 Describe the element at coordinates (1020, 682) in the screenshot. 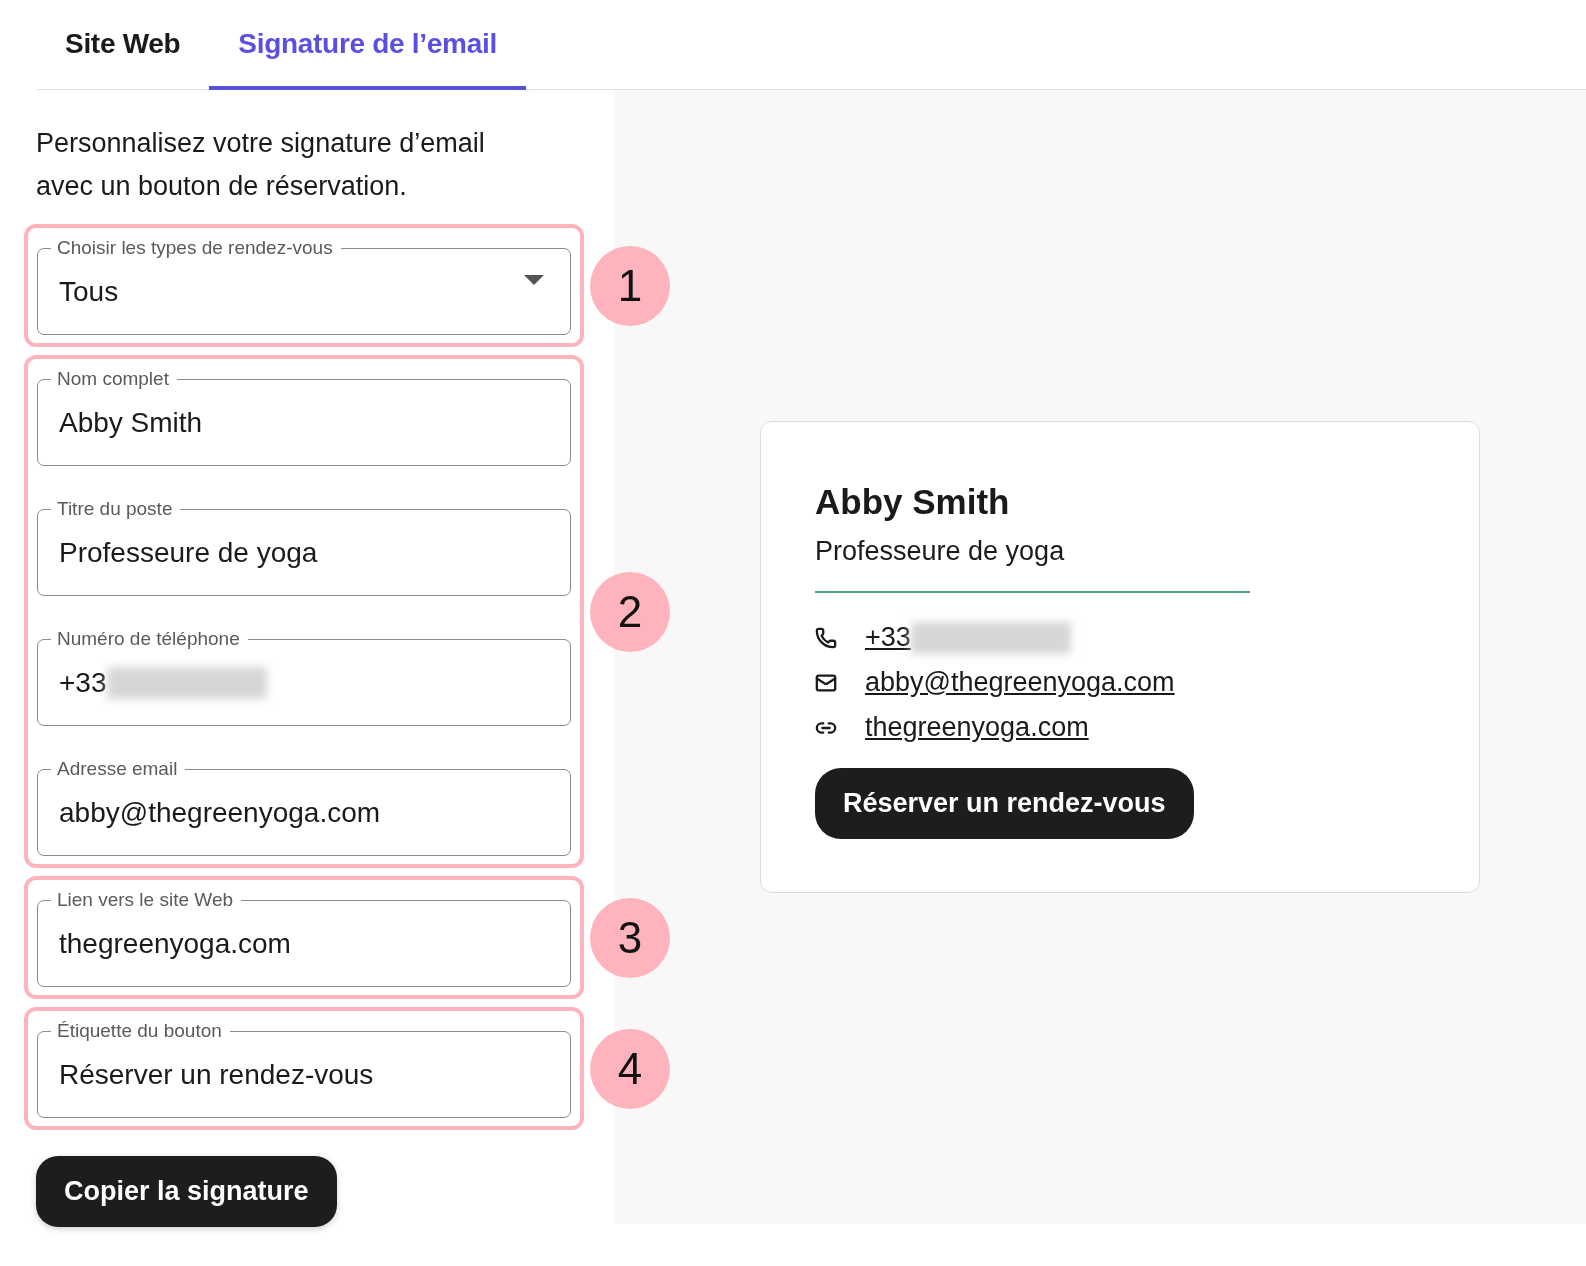

I see `contact-link: abby@thegreenyoga.com` at that location.